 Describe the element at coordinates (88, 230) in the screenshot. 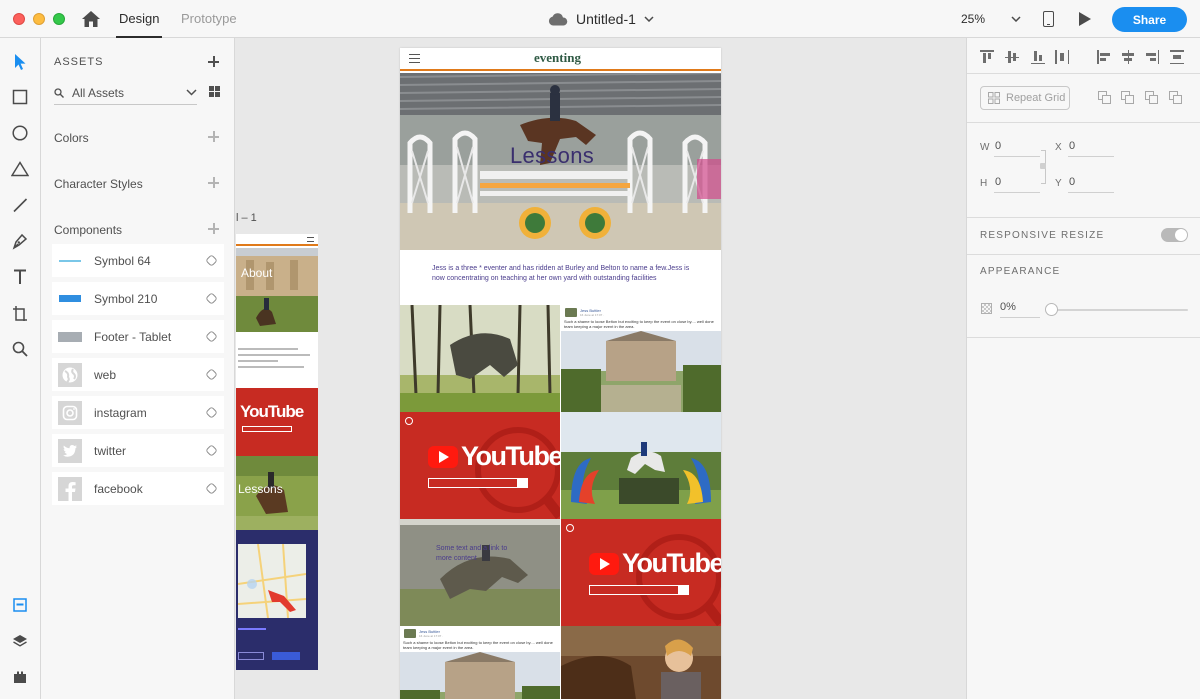

I see `components-section-label: Components` at that location.